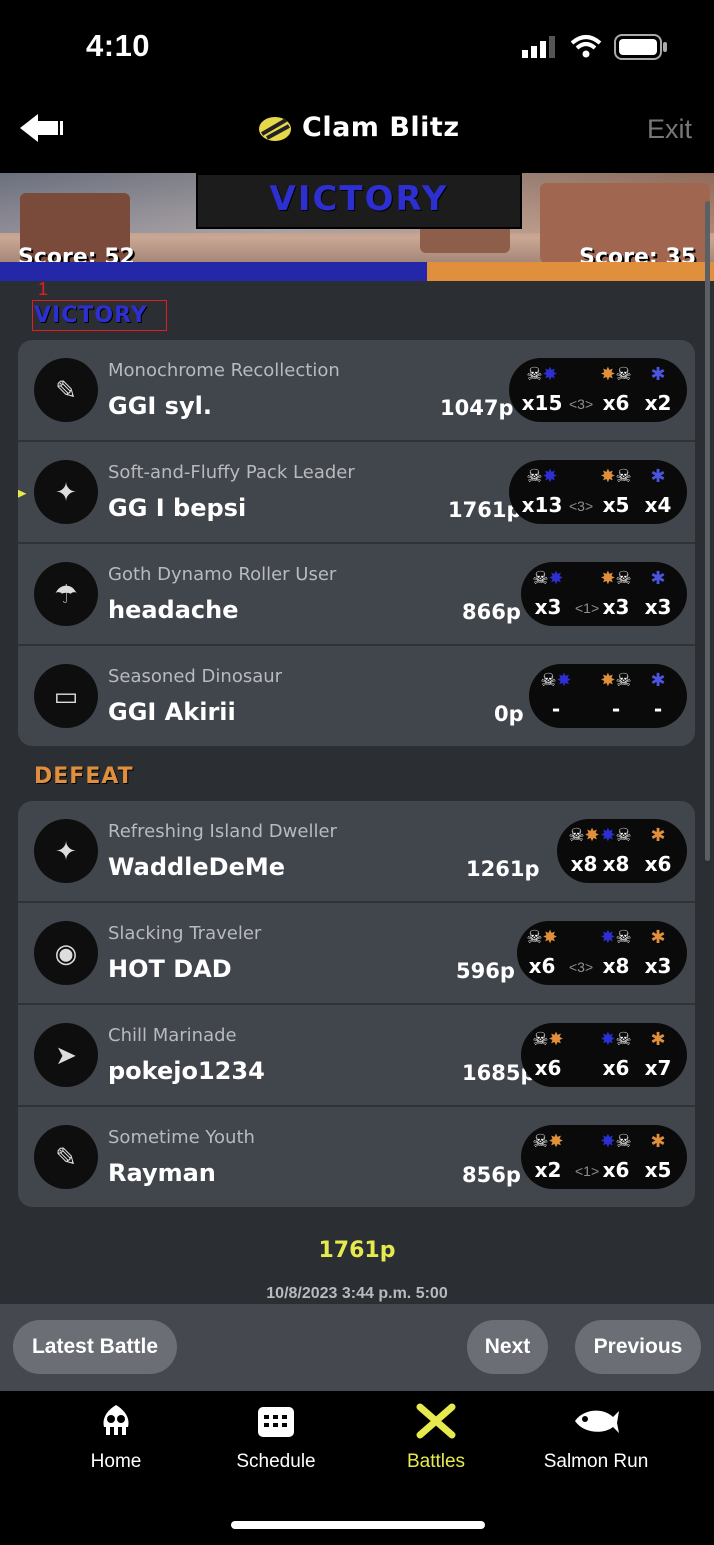 The height and width of the screenshot is (1545, 714). I want to click on specials-stat: ✱ x2, so click(658, 390).